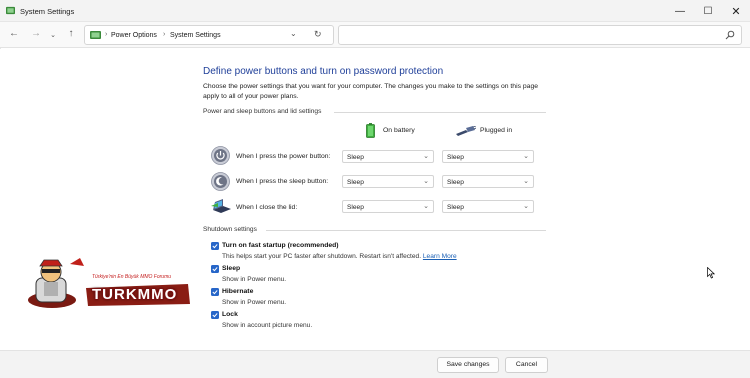  I want to click on watermark-tagline: Türkiye'nin En Büyük MMO Forumu, so click(132, 277).